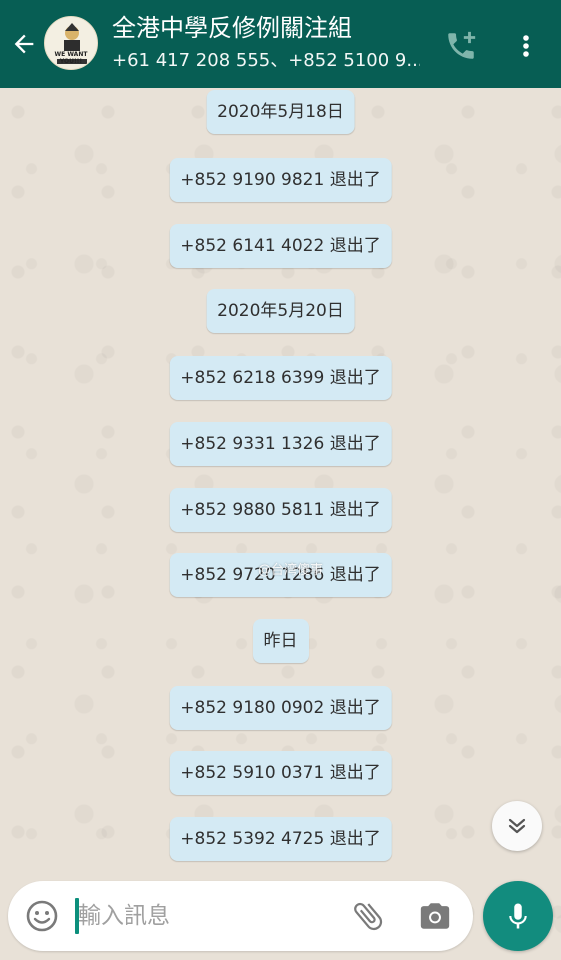 Image resolution: width=561 pixels, height=960 pixels. I want to click on system-message: +852 9190 9821 退出了, so click(280, 180).